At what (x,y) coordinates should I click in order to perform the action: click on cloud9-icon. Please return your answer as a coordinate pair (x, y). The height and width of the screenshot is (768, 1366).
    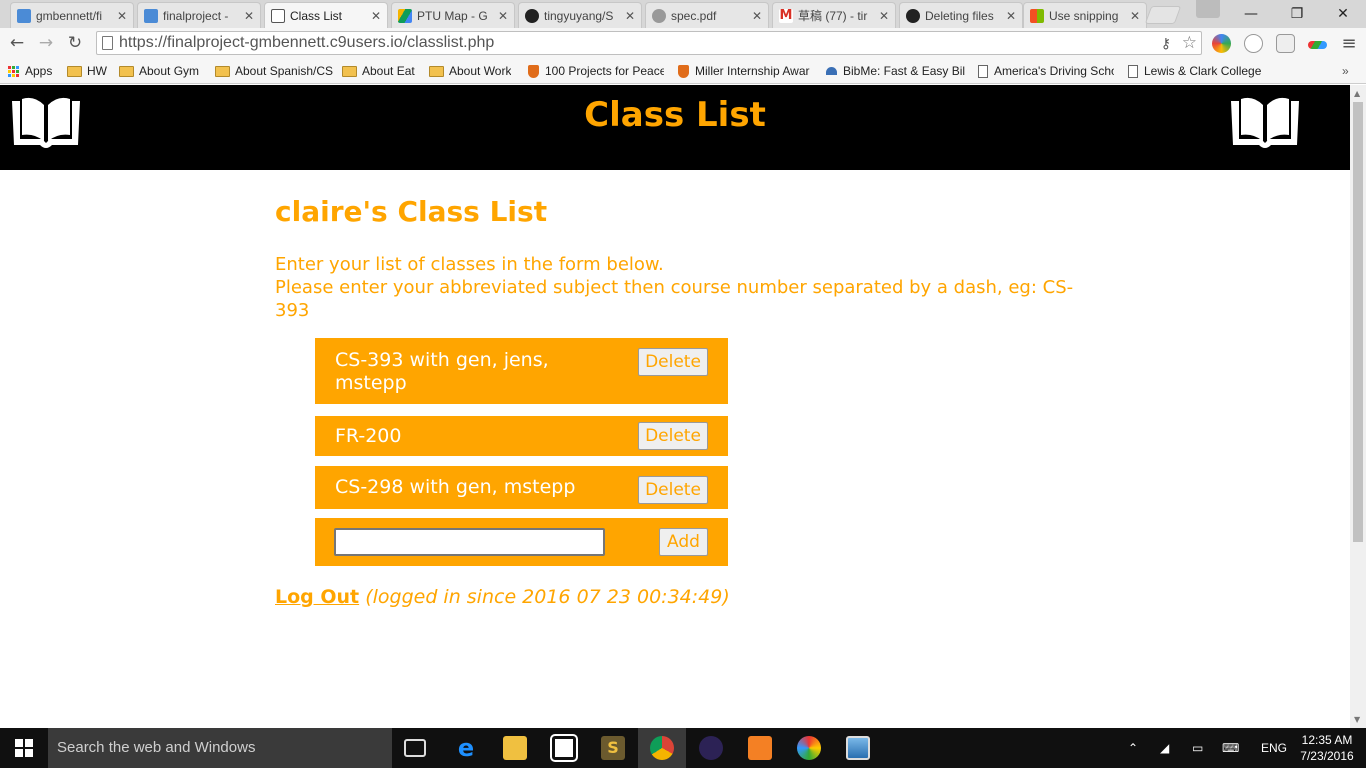
    Looking at the image, I should click on (151, 15).